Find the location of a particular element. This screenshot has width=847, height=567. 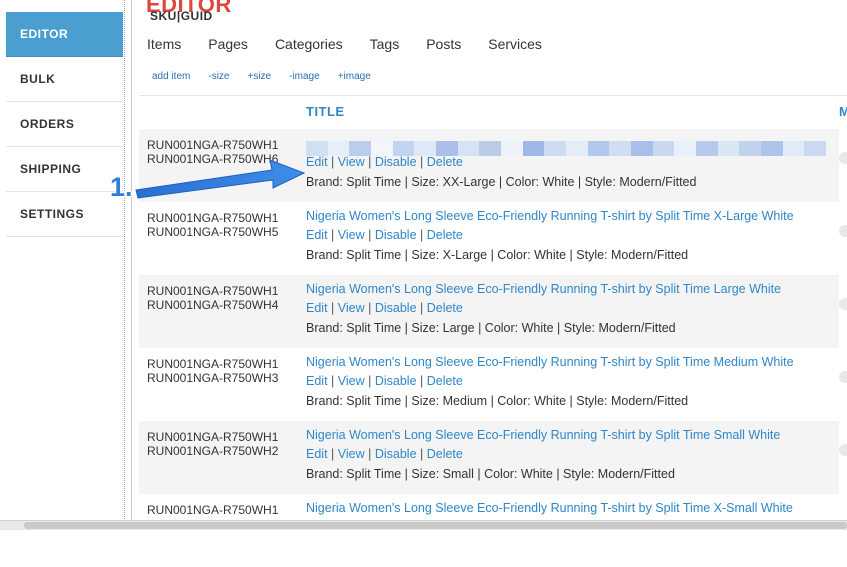

sku-cell: RUN001NGA-R750WH1 RUN001NGA-R750WH6 is located at coordinates (212, 152).